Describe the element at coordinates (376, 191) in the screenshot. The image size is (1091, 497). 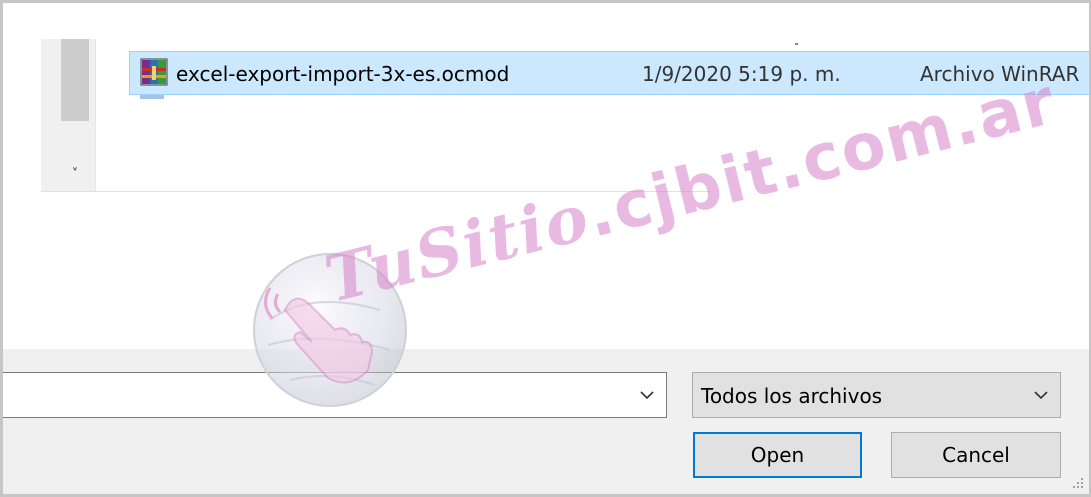
I see `list-divider` at that location.